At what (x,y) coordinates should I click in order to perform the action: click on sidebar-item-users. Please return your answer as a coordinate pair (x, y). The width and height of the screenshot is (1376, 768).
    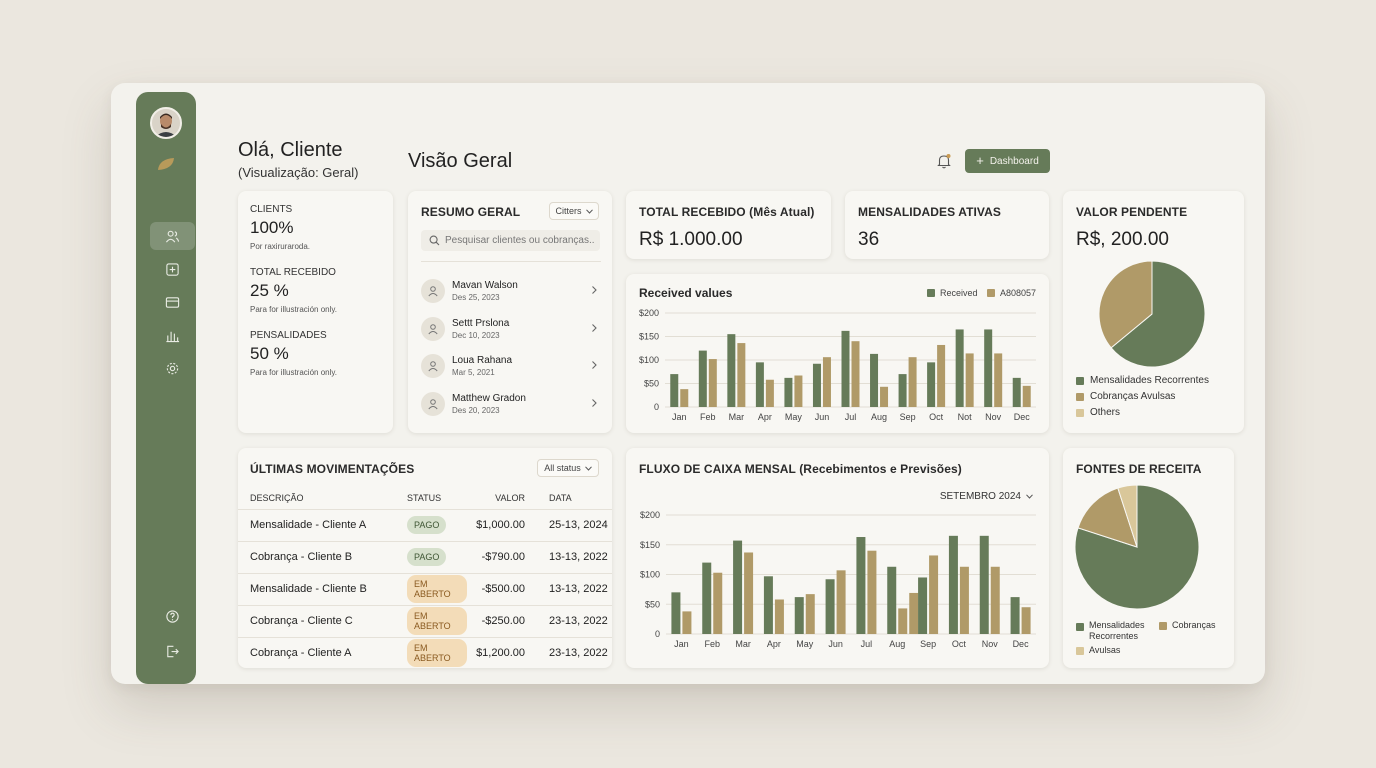
    Looking at the image, I should click on (172, 236).